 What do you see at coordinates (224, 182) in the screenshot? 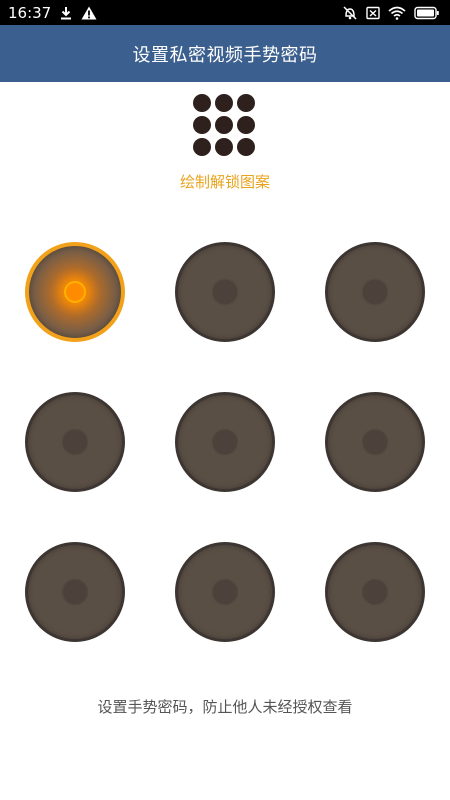
I see `draw-pattern-hint: 绘制解锁图案` at bounding box center [224, 182].